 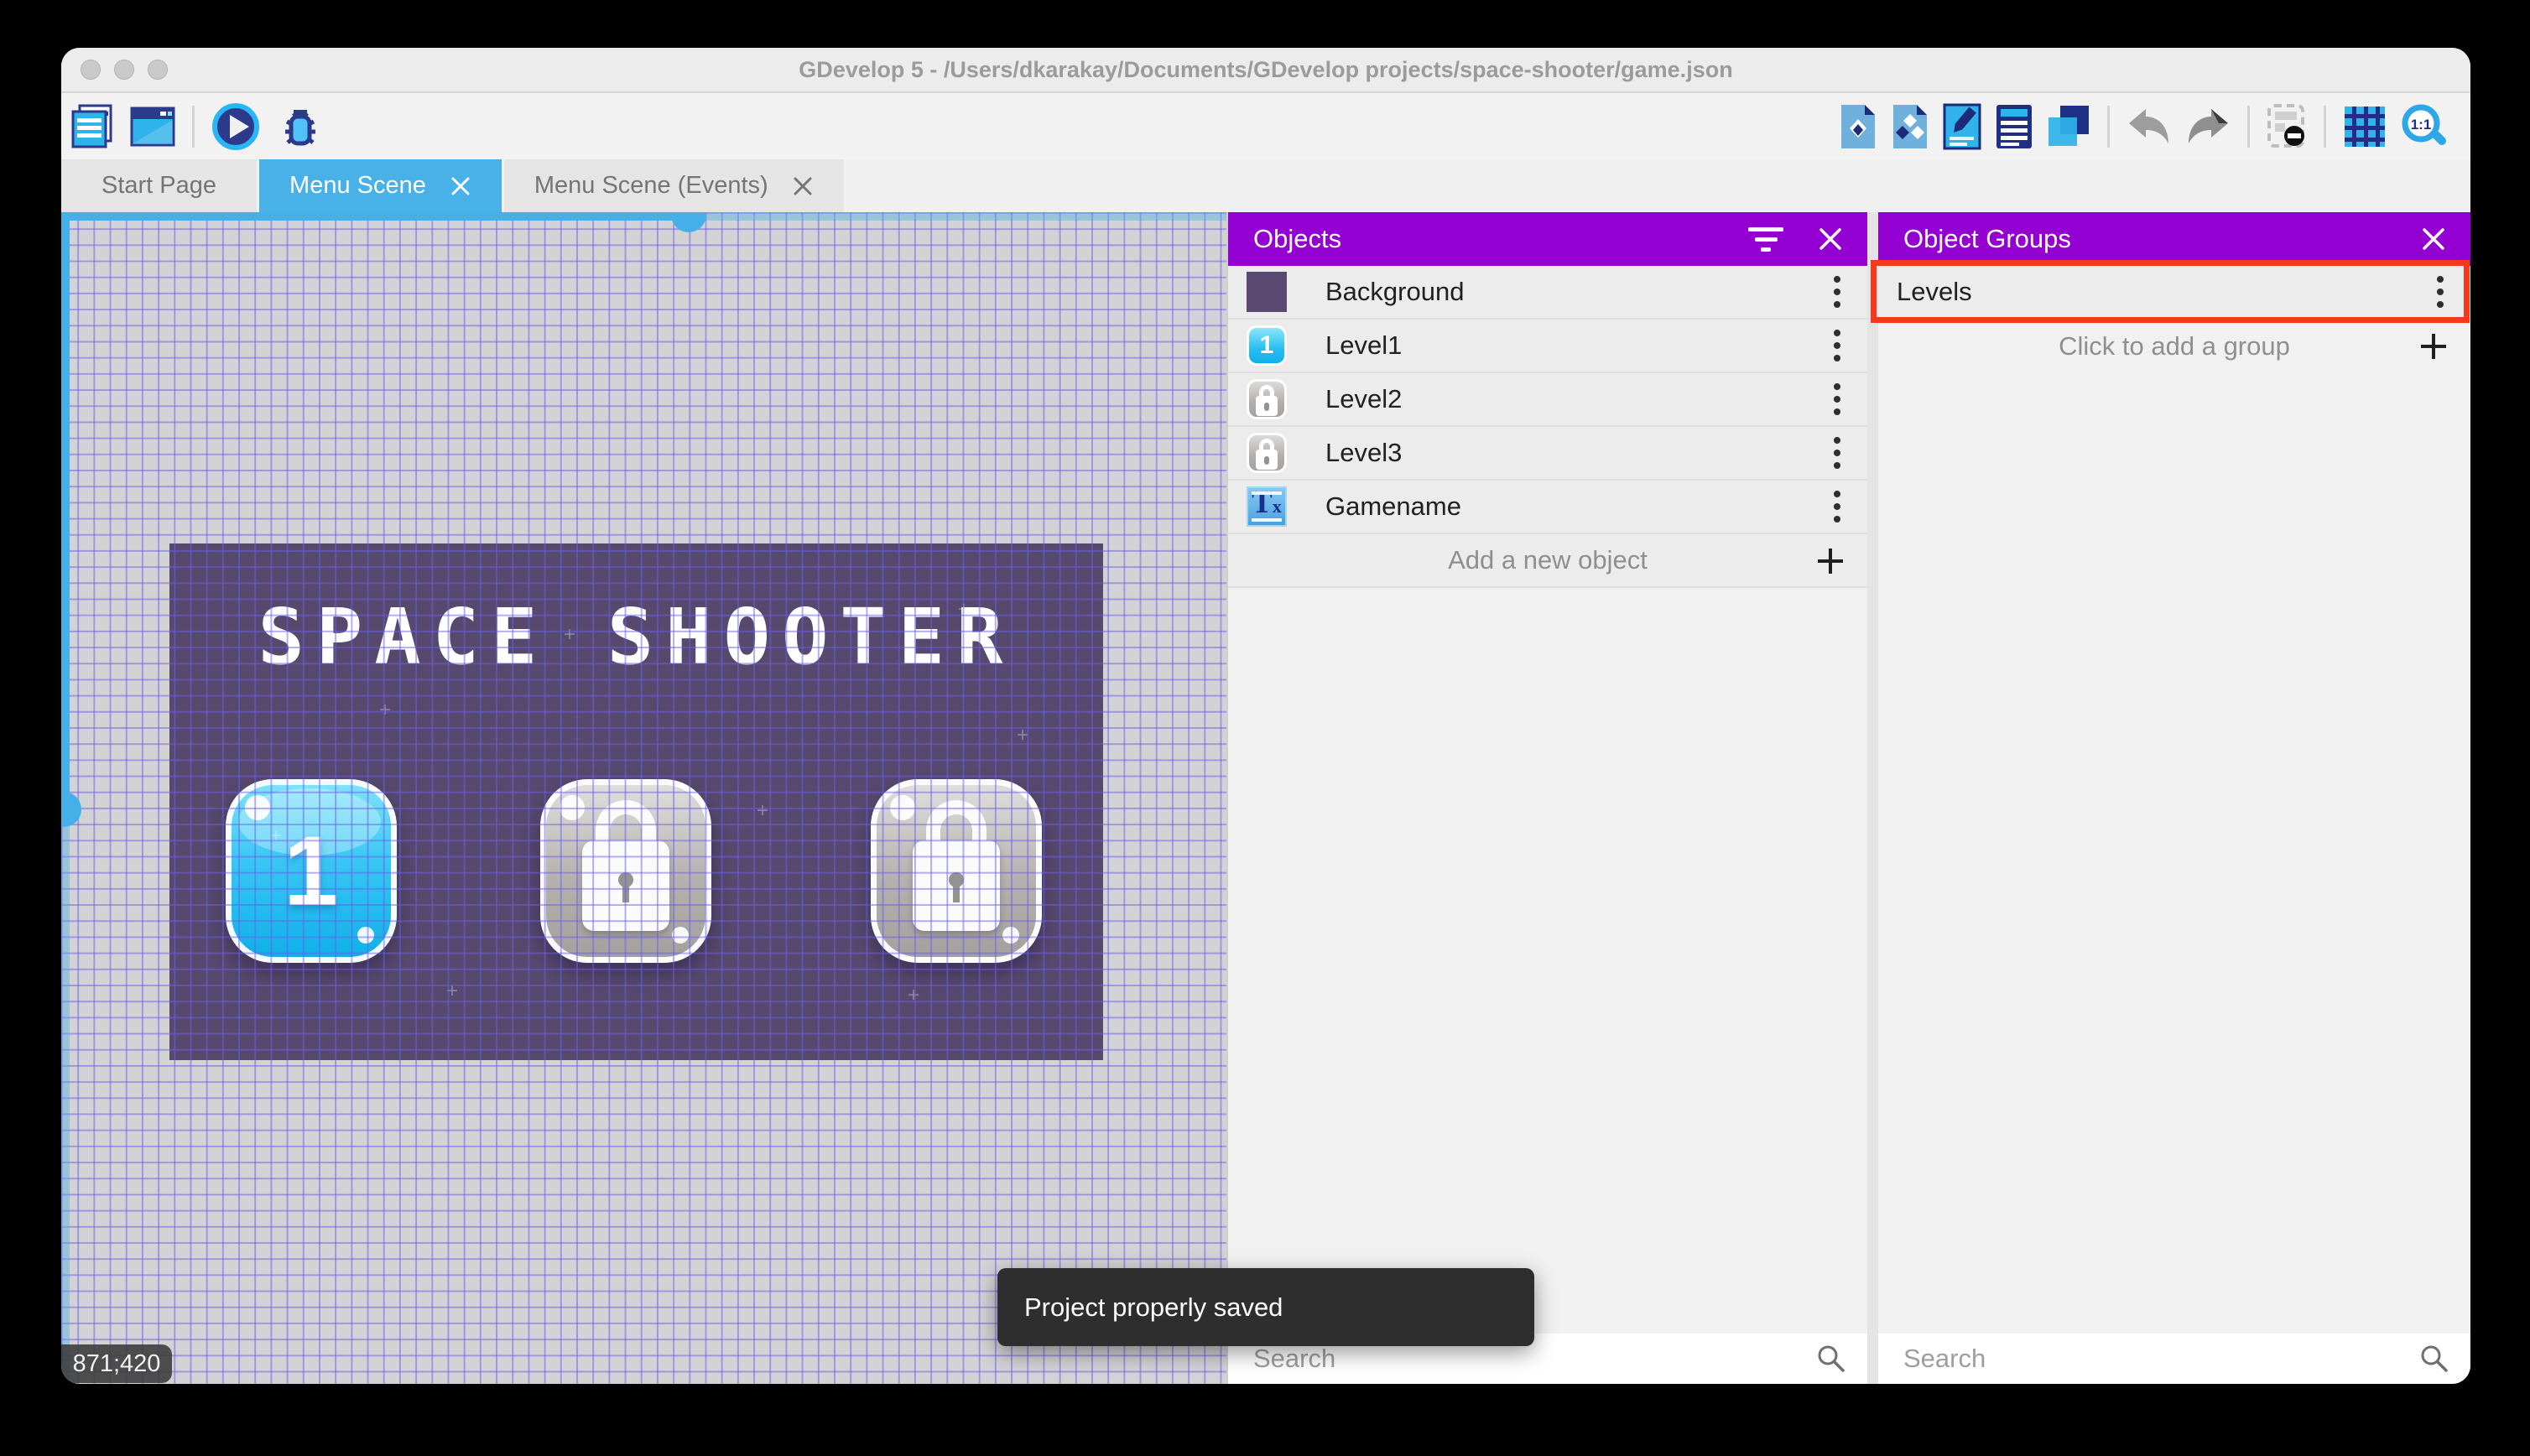 What do you see at coordinates (1534, 1359) in the screenshot?
I see `objects-search-input` at bounding box center [1534, 1359].